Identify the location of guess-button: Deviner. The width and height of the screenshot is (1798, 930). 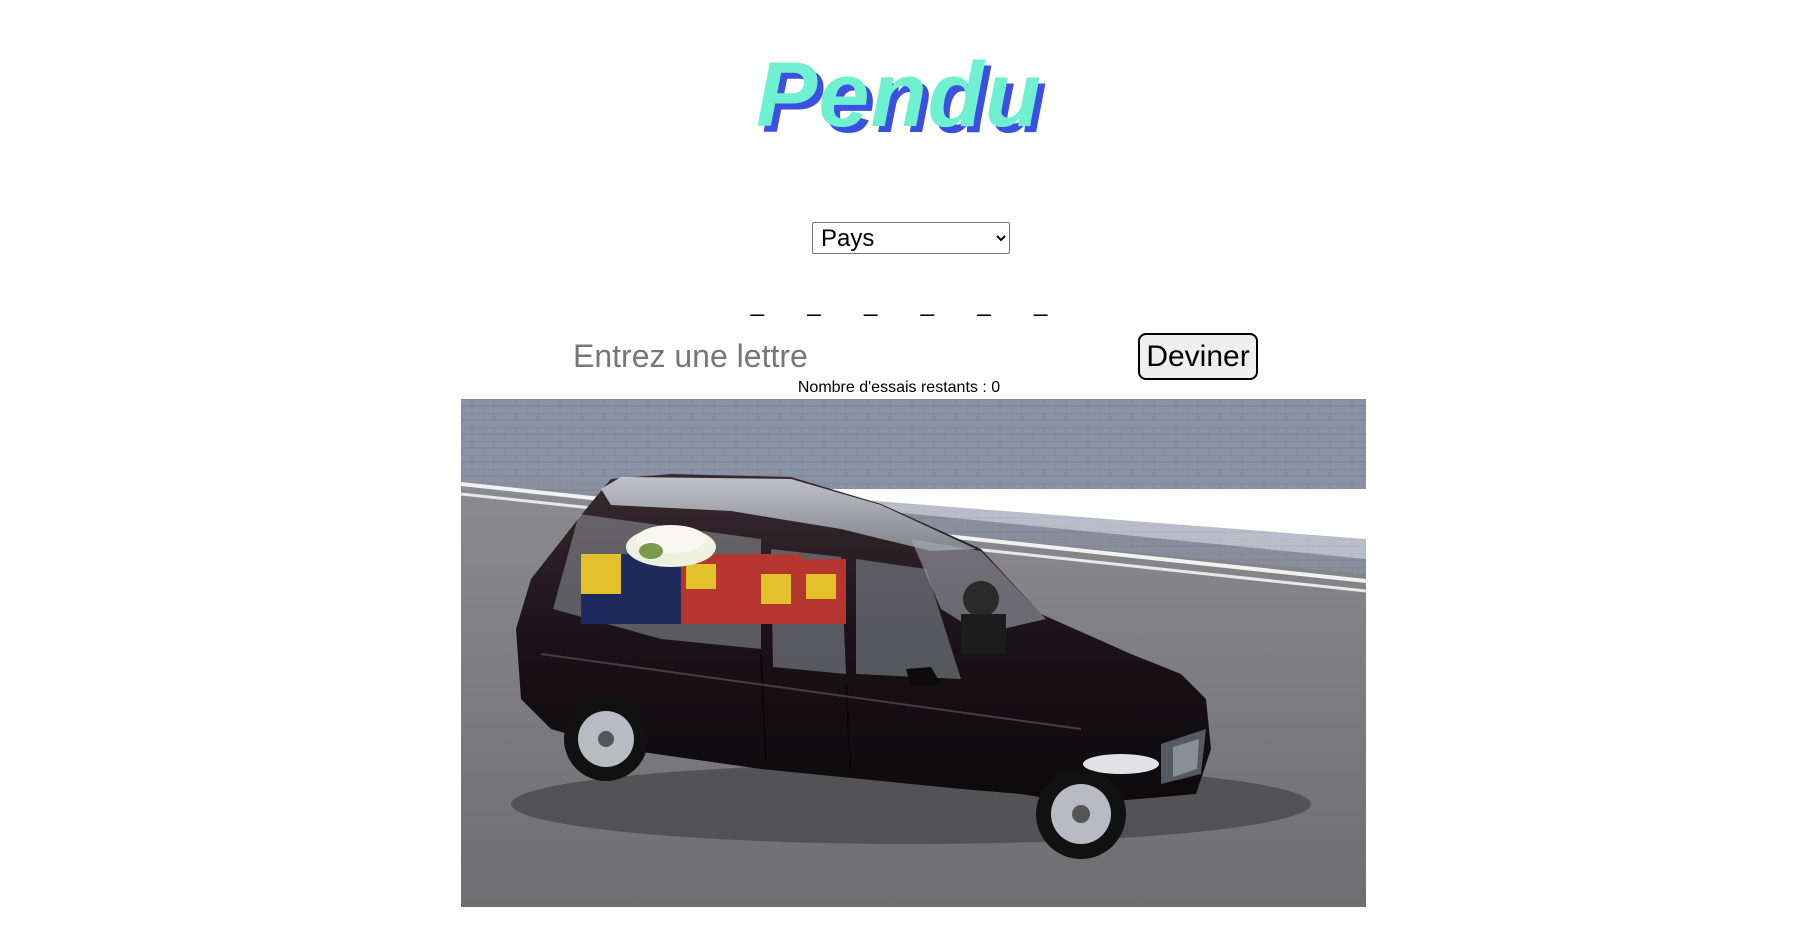
(1198, 356).